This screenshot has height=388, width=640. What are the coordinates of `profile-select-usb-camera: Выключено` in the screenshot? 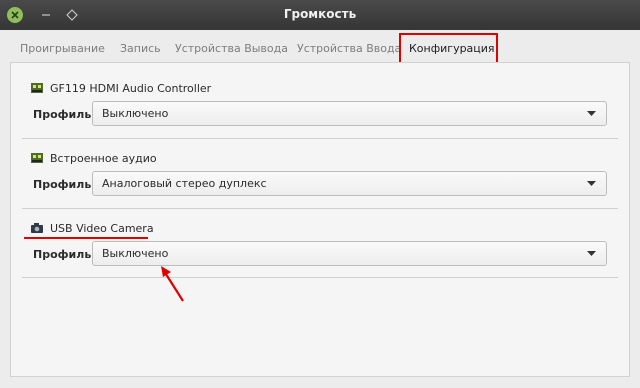 It's located at (349, 253).